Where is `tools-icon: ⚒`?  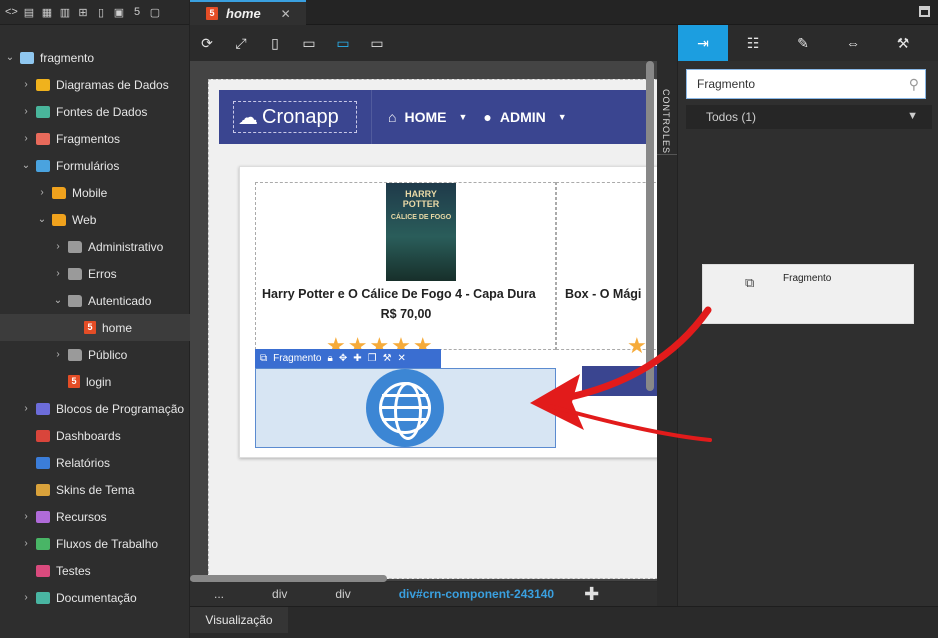 tools-icon: ⚒ is located at coordinates (903, 43).